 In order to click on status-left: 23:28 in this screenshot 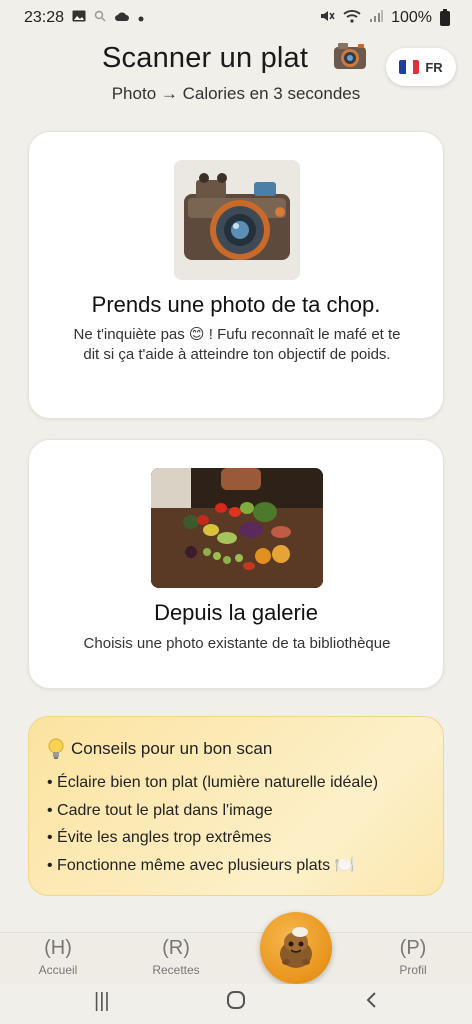, I will do `click(84, 18)`.